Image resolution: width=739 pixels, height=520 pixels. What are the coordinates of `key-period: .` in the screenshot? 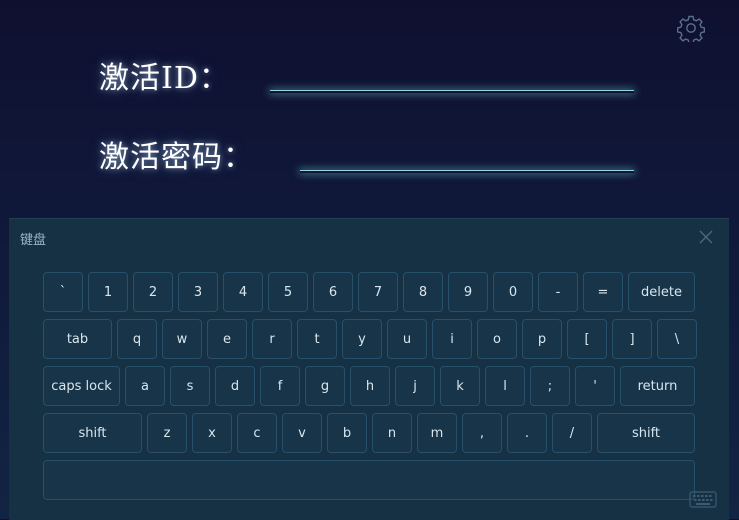 It's located at (527, 433).